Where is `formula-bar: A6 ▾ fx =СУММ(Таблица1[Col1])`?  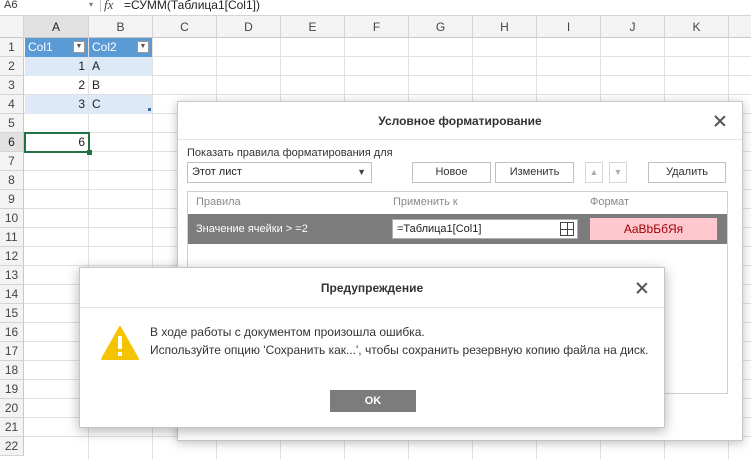
formula-bar: A6 ▾ fx =СУММ(Таблица1[Col1]) is located at coordinates (375, 8).